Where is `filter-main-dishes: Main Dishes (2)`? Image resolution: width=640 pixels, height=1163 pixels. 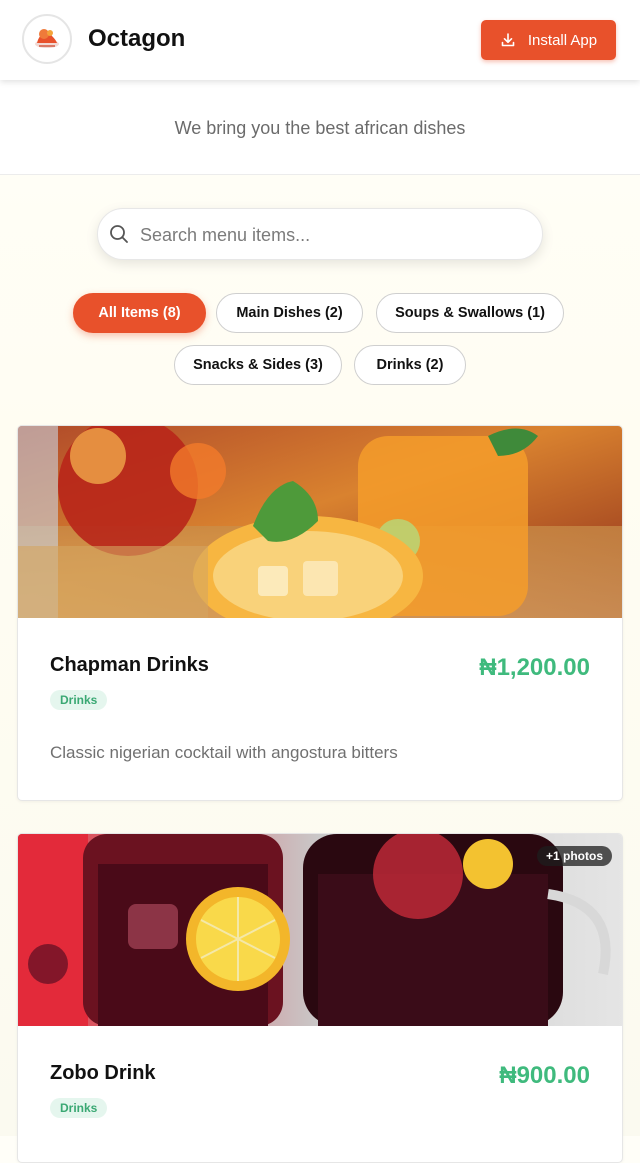
filter-main-dishes: Main Dishes (2) is located at coordinates (289, 313).